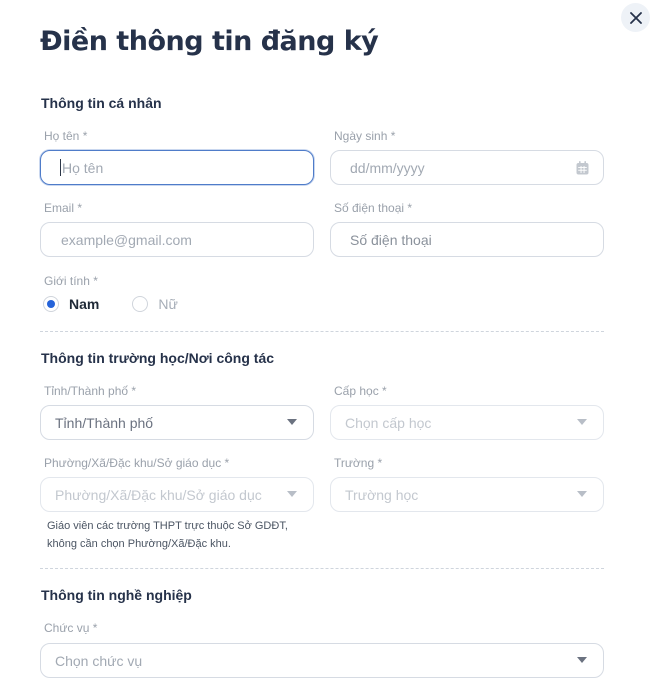 The width and height of the screenshot is (651, 679). Describe the element at coordinates (116, 595) in the screenshot. I see `section-title-career: Thông tin nghề nghiệp` at that location.